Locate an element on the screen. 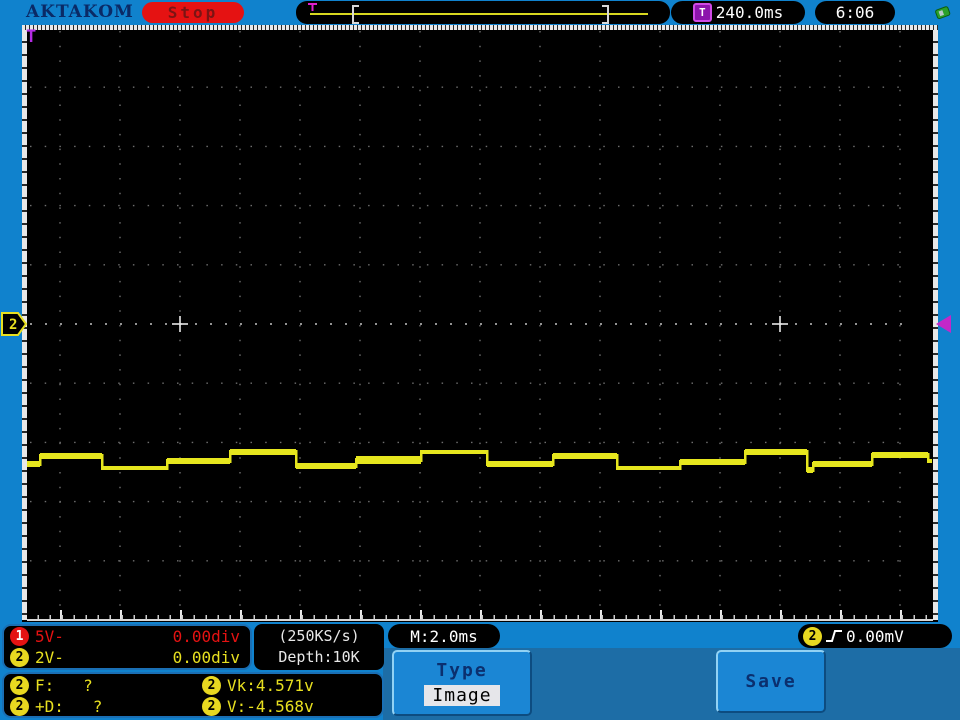  trigger-position-icon is located at coordinates (312, 7).